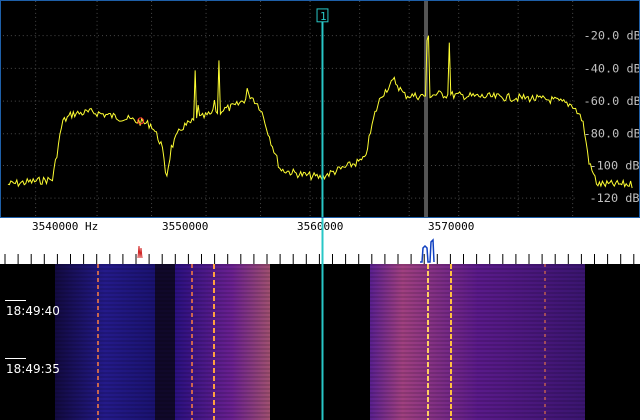  I want to click on db-label: -120 dB, so click(615, 198).